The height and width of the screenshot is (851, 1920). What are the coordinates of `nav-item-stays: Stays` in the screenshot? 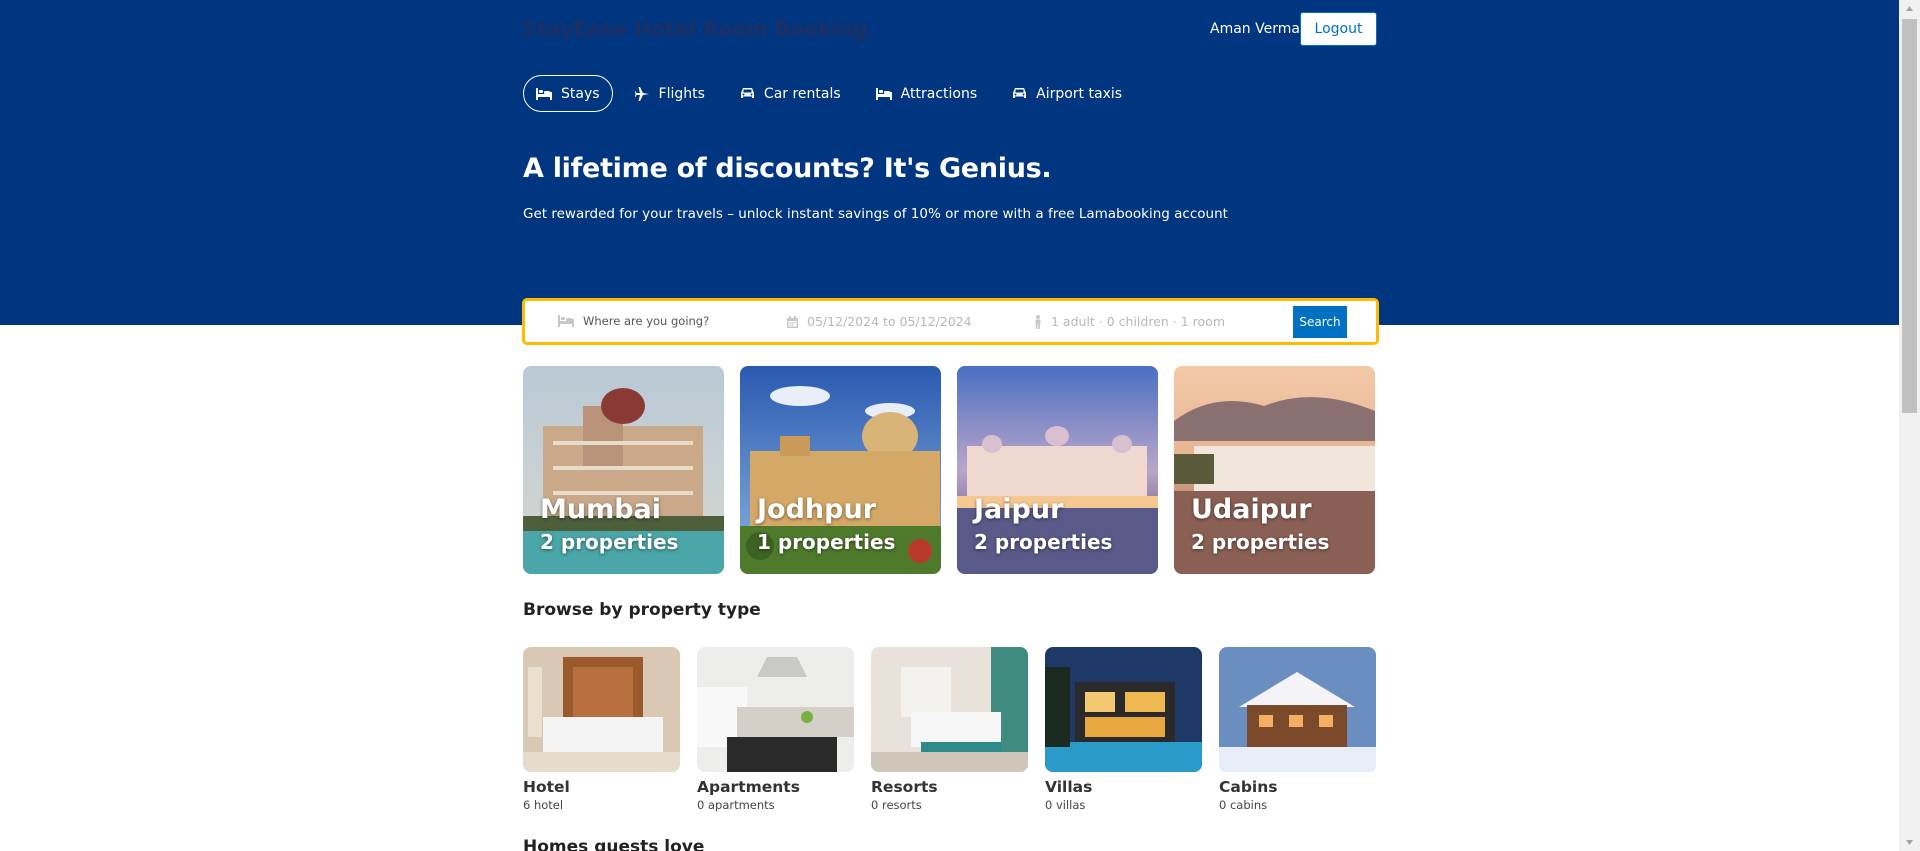 It's located at (568, 93).